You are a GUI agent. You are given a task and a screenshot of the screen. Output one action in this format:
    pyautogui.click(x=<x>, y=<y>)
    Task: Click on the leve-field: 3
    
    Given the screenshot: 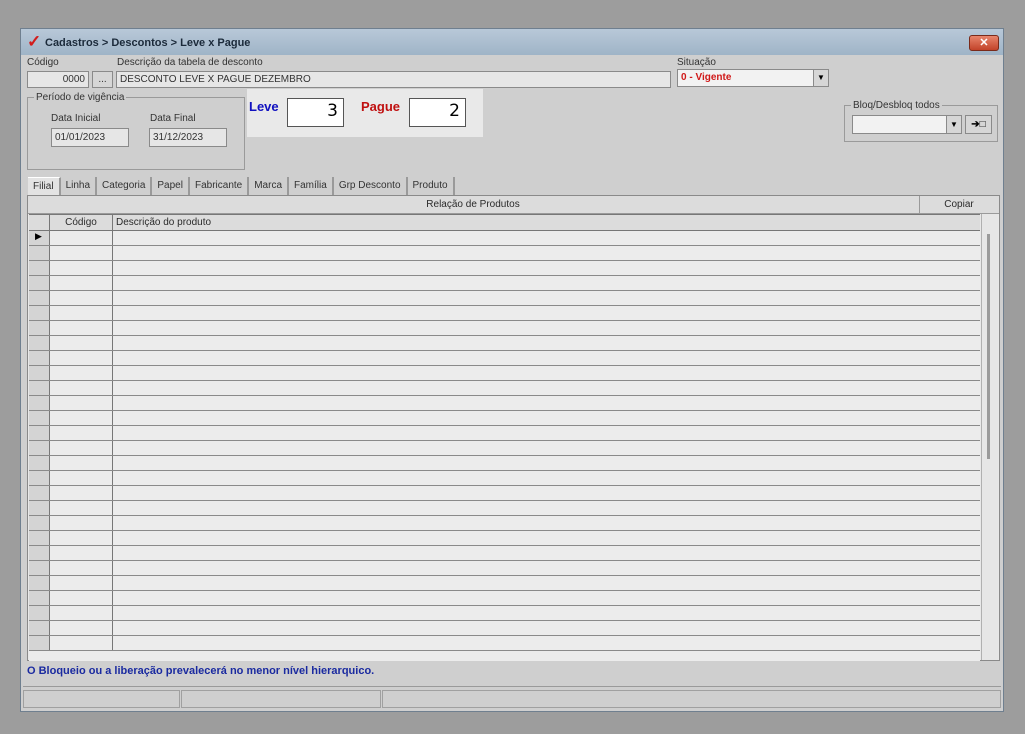 What is the action you would take?
    pyautogui.click(x=315, y=112)
    